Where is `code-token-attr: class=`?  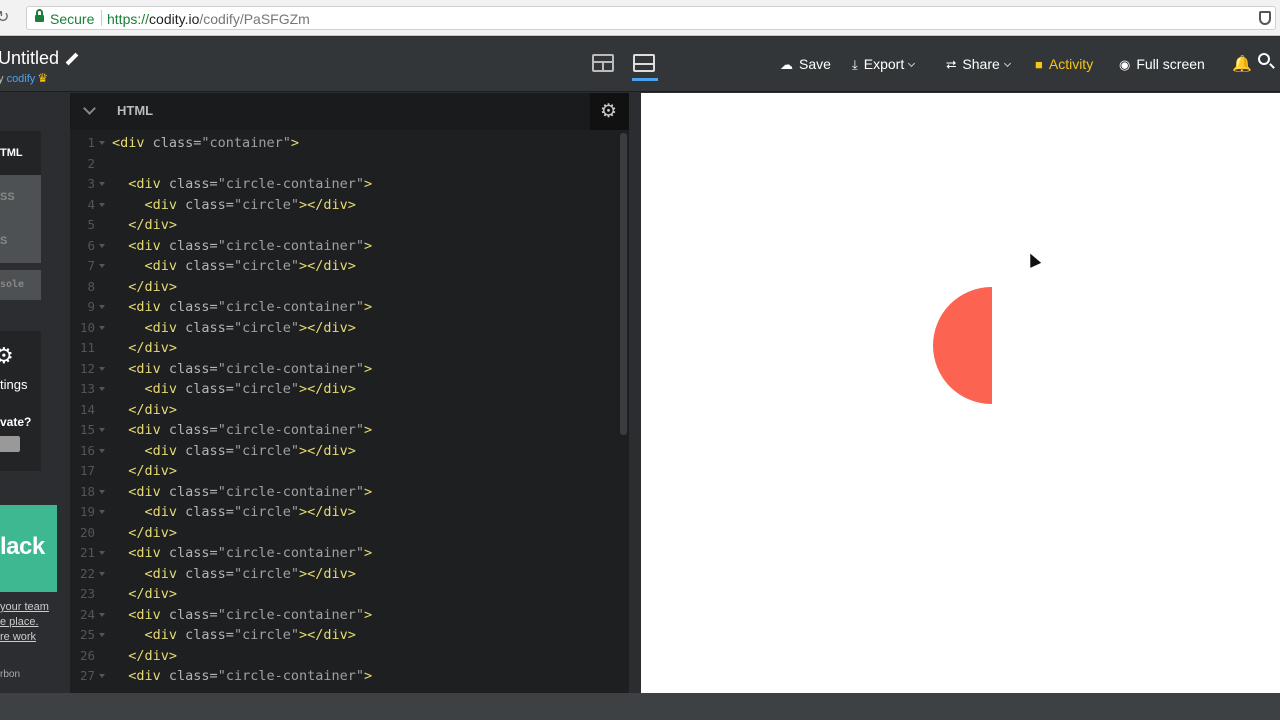 code-token-attr: class= is located at coordinates (209, 635).